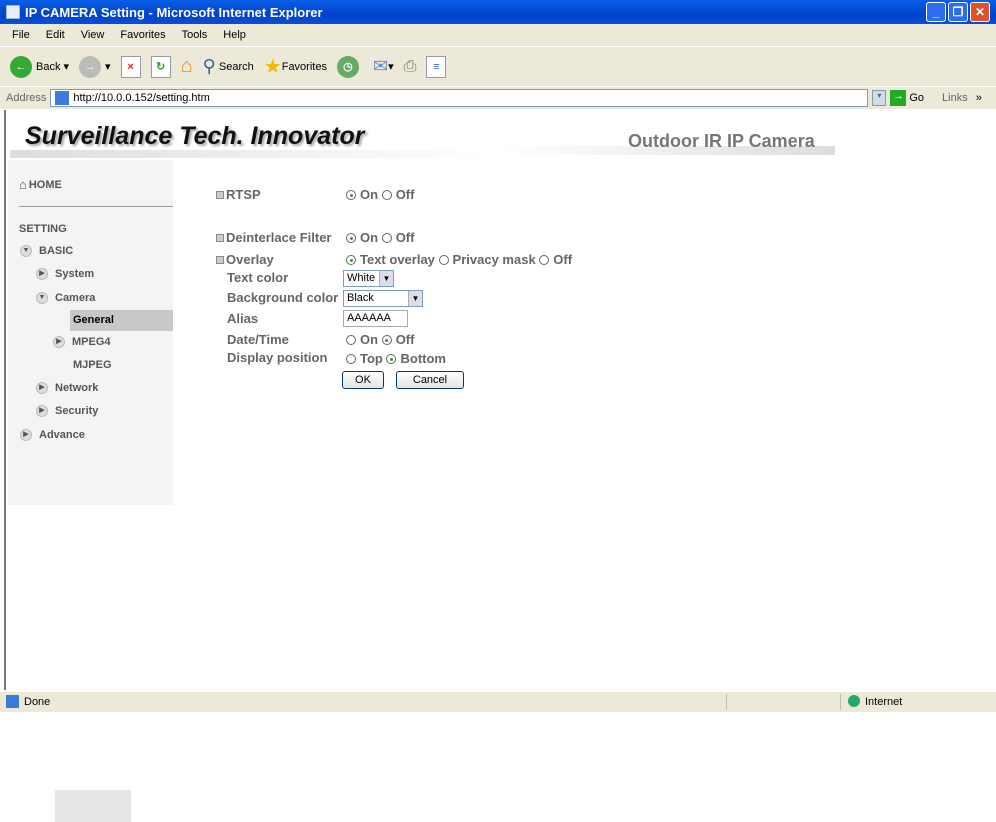  What do you see at coordinates (386, 340) in the screenshot?
I see `datetime-off-radio` at bounding box center [386, 340].